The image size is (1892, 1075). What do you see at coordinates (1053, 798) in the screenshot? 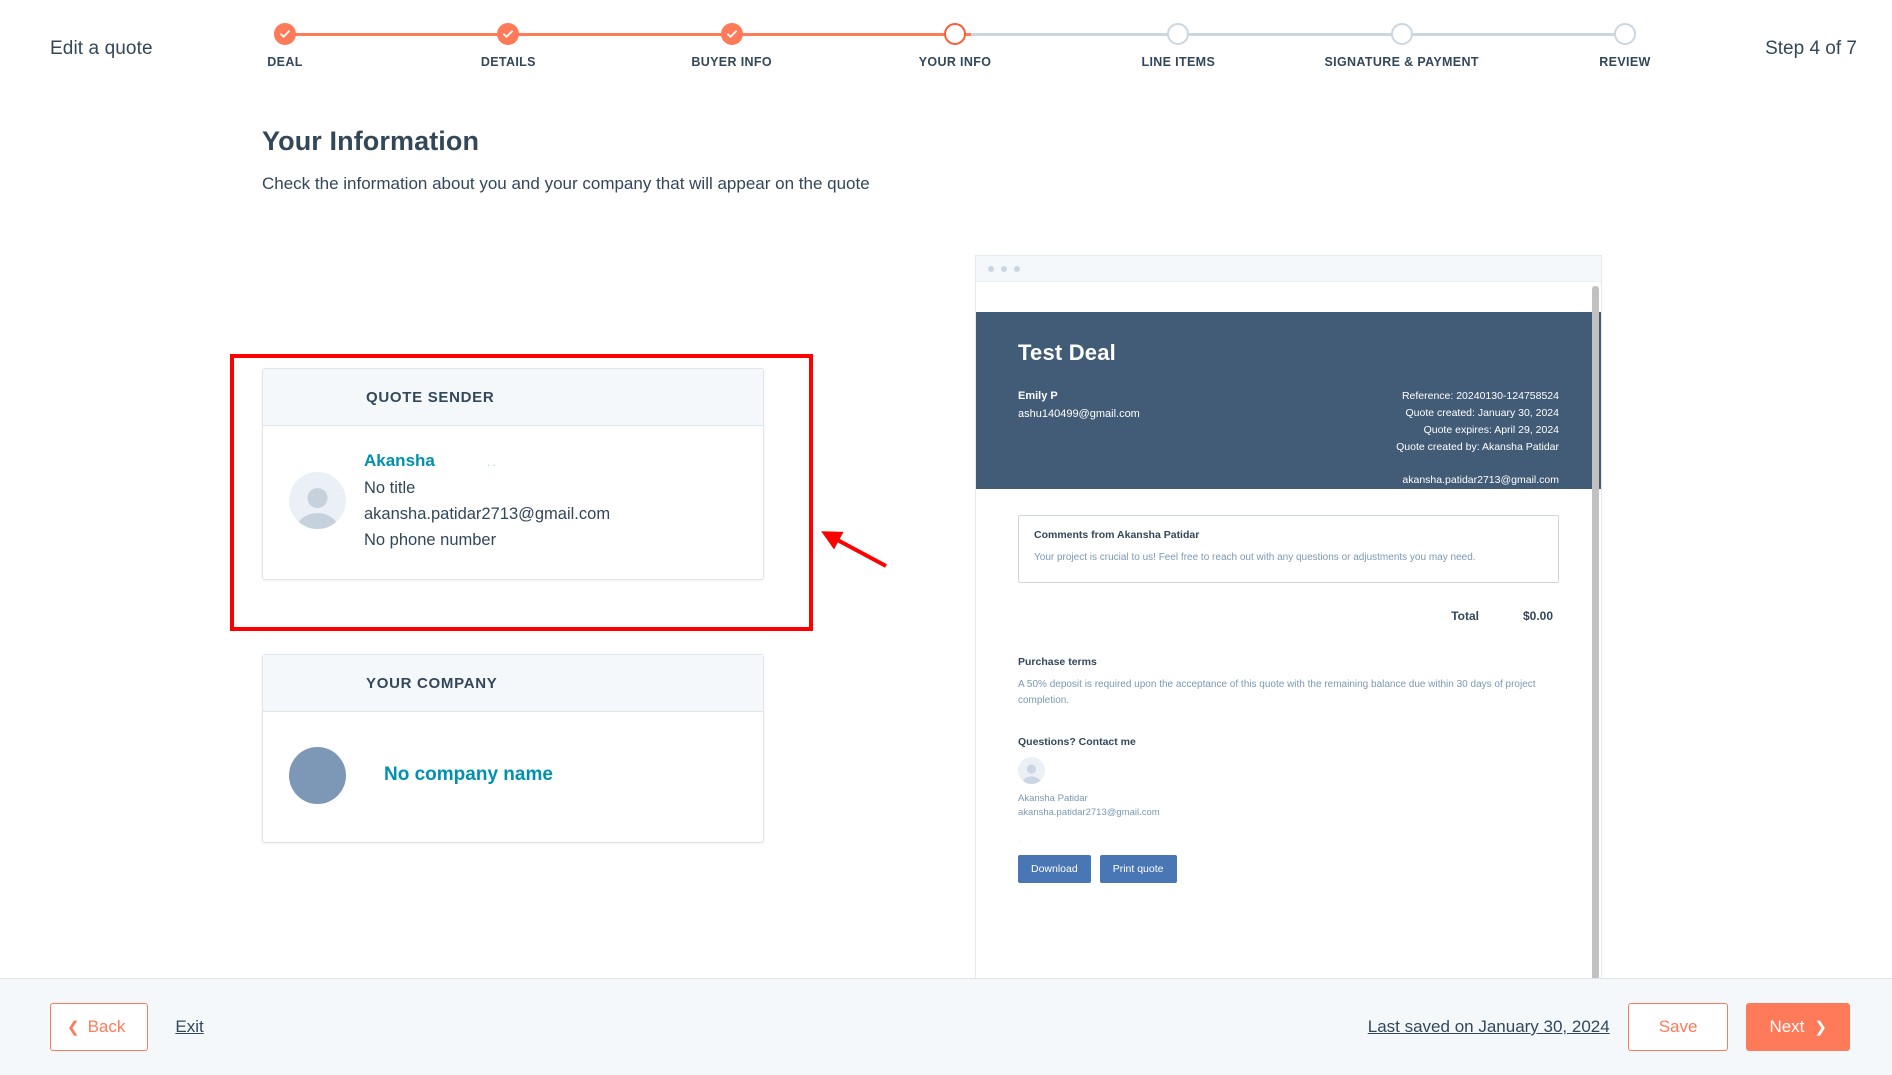
I see `quote-contact-name: Akansha Patidar` at bounding box center [1053, 798].